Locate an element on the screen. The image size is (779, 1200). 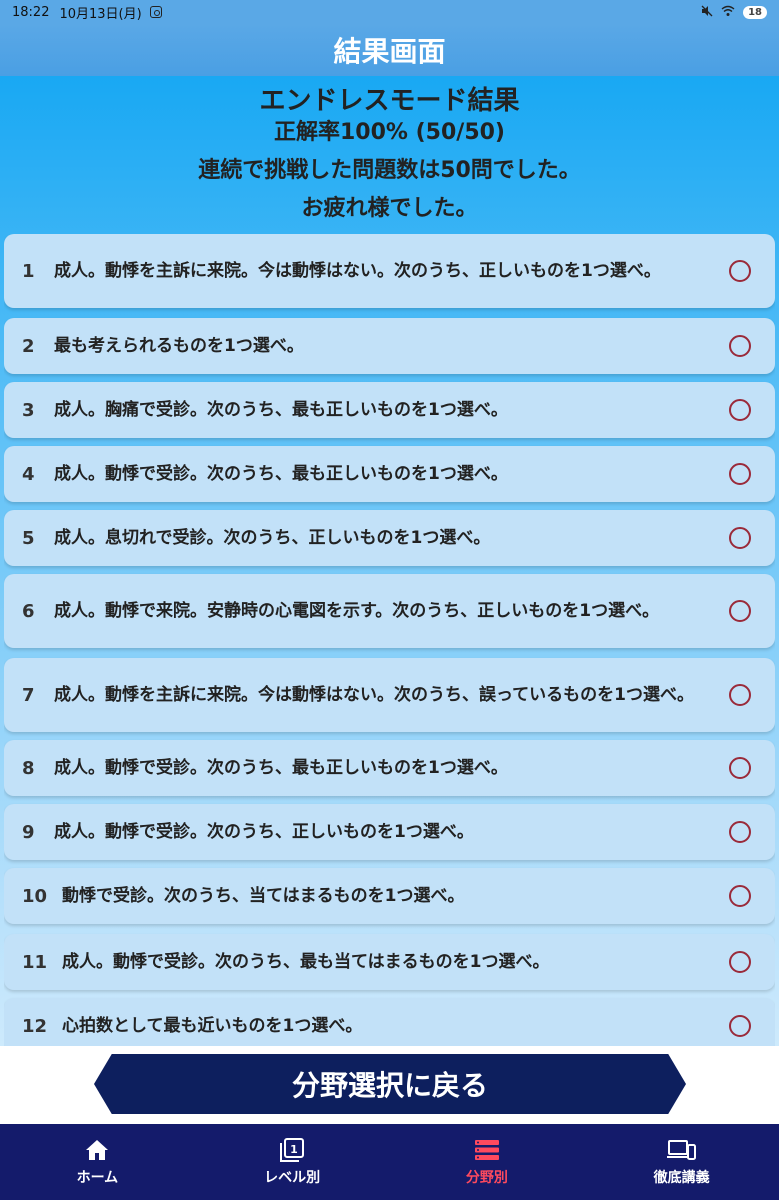
message-text: お疲れ様でした。 is located at coordinates (389, 208).